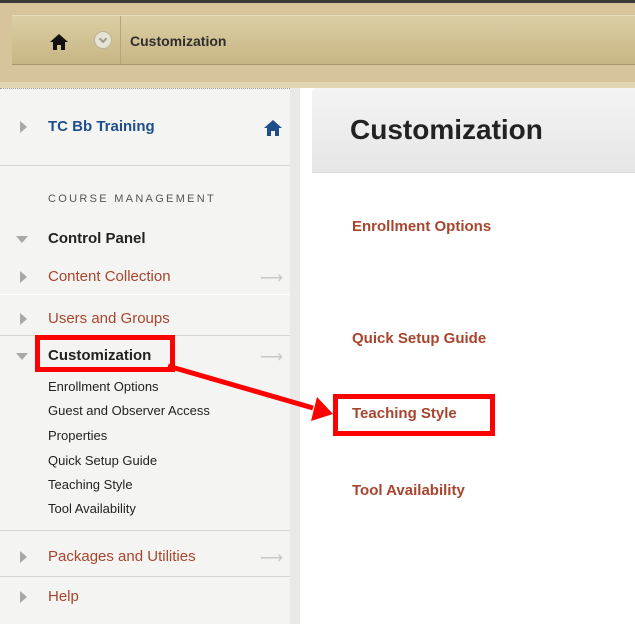  I want to click on highlight-box-teaching-style, so click(414, 415).